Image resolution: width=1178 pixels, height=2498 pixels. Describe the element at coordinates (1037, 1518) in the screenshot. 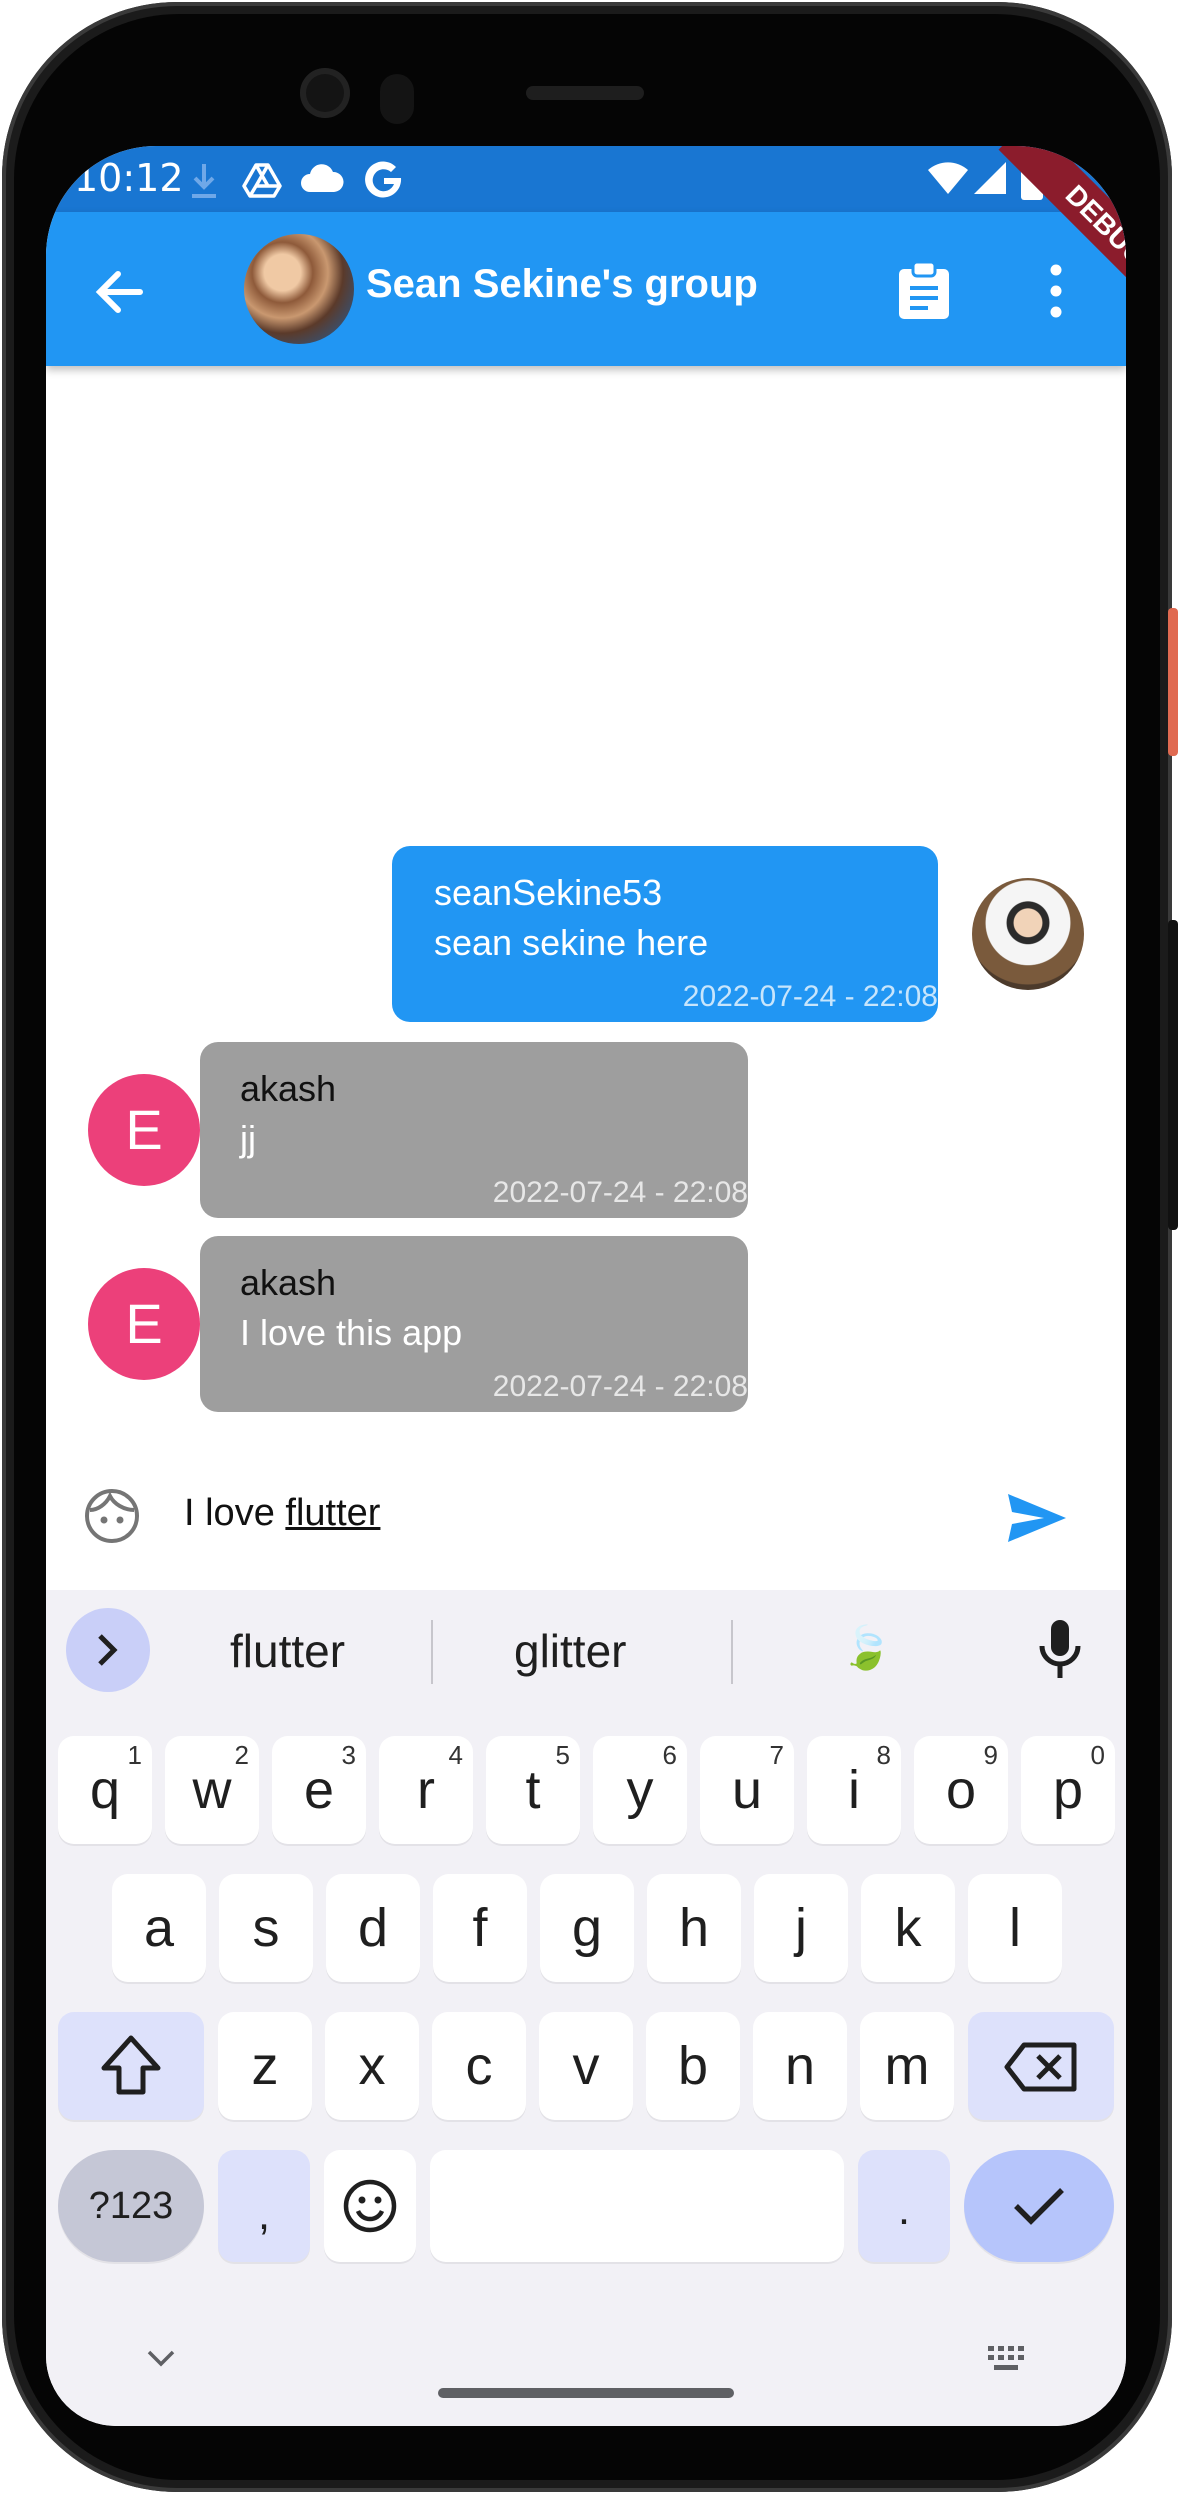

I see `send-icon` at that location.